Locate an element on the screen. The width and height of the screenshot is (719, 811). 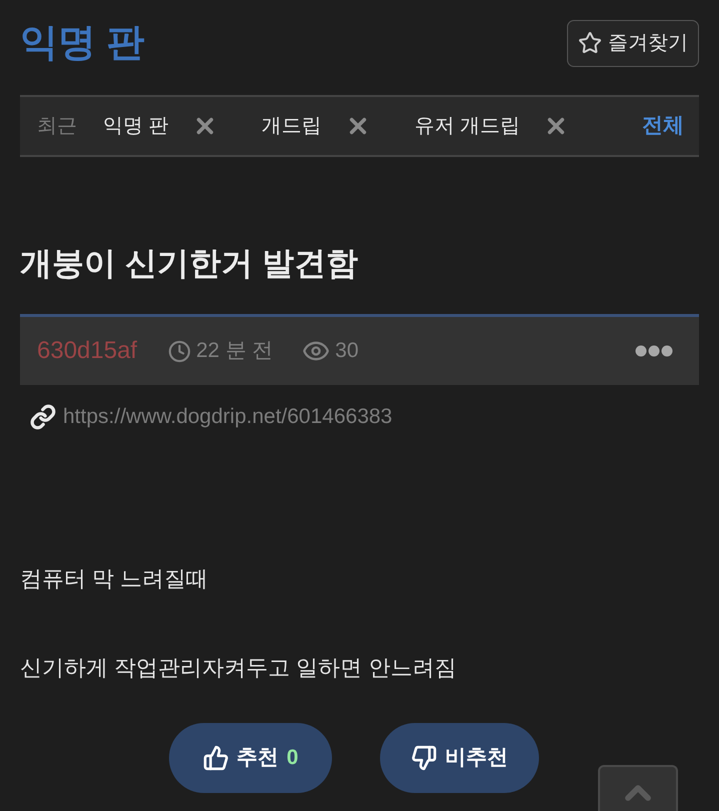
bookmark-button: 즐겨찾기 is located at coordinates (633, 43).